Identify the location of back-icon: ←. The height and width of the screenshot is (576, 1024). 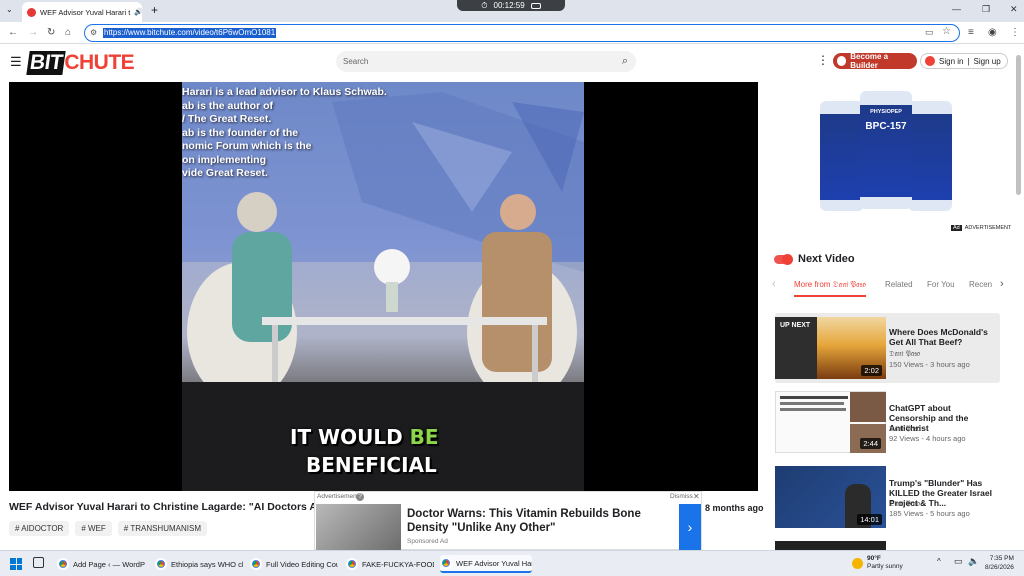
(13, 32).